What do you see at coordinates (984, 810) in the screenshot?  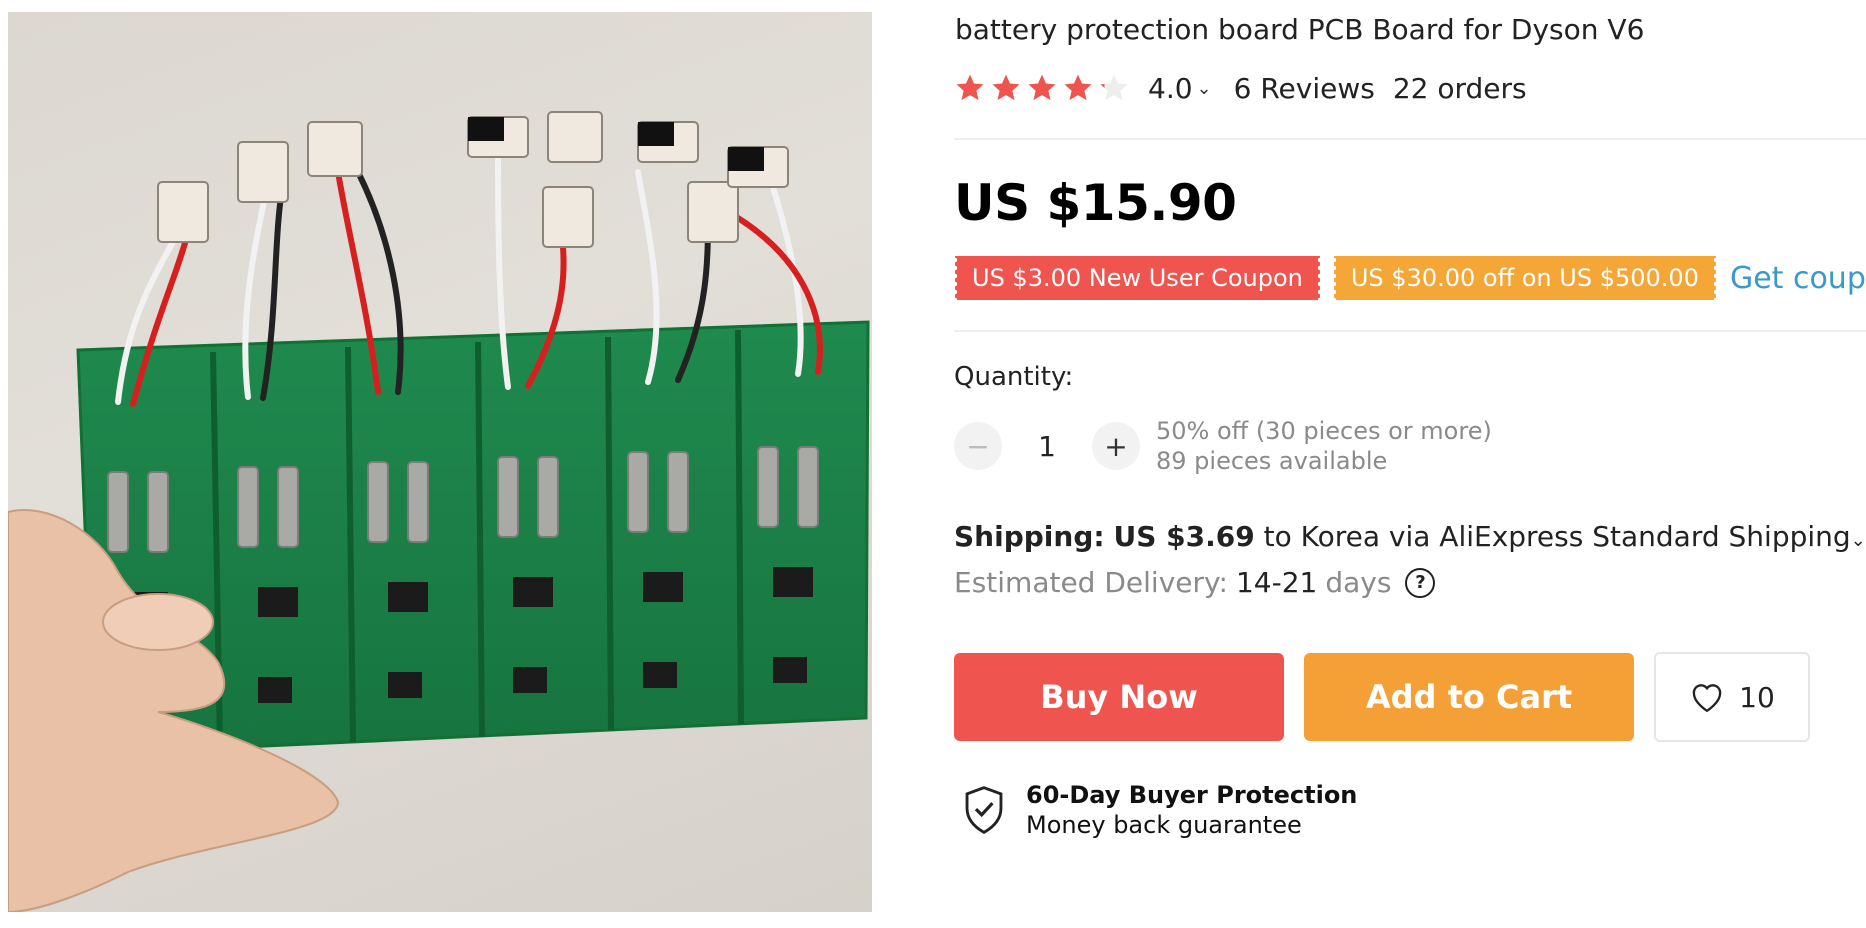 I see `shield-check-icon` at bounding box center [984, 810].